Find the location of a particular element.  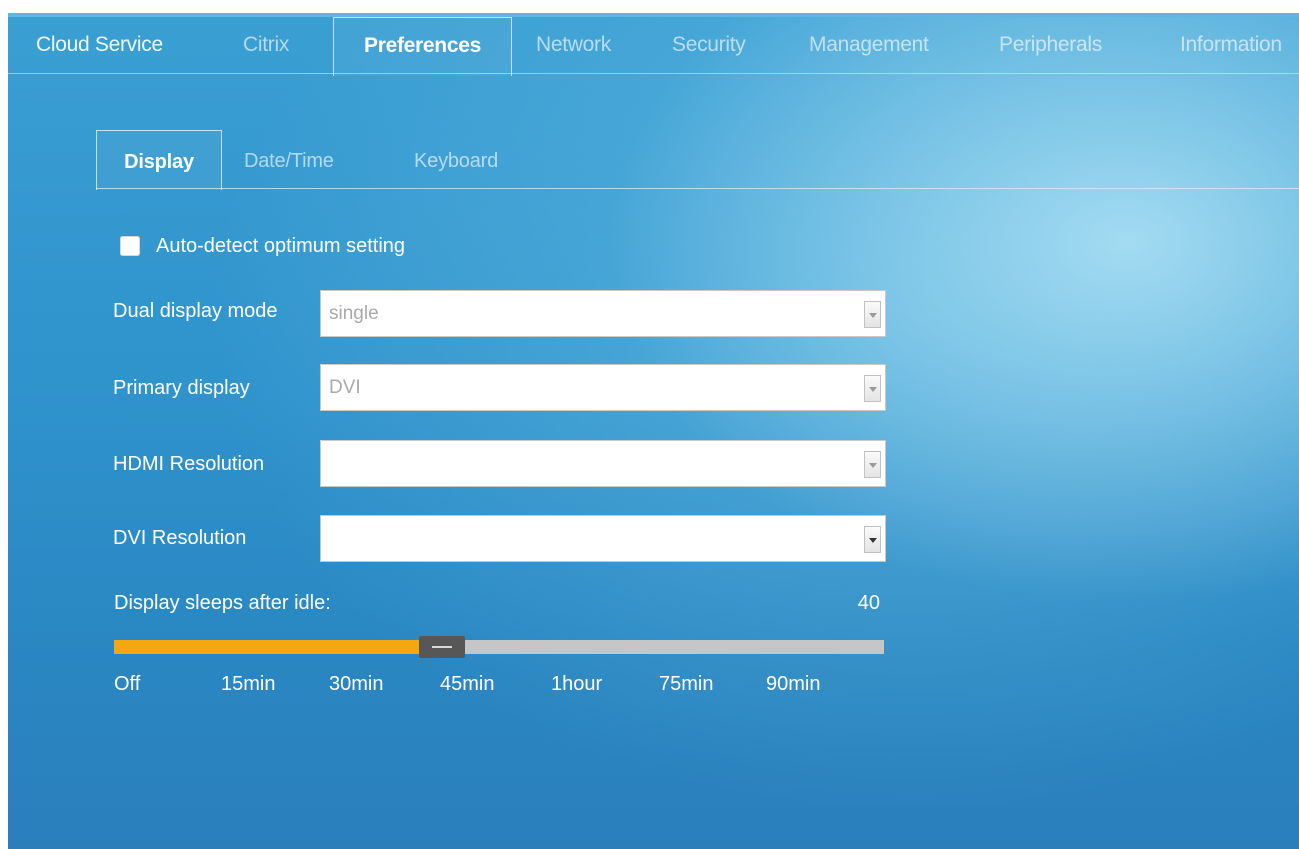

hdmi-resolution-select is located at coordinates (603, 463).